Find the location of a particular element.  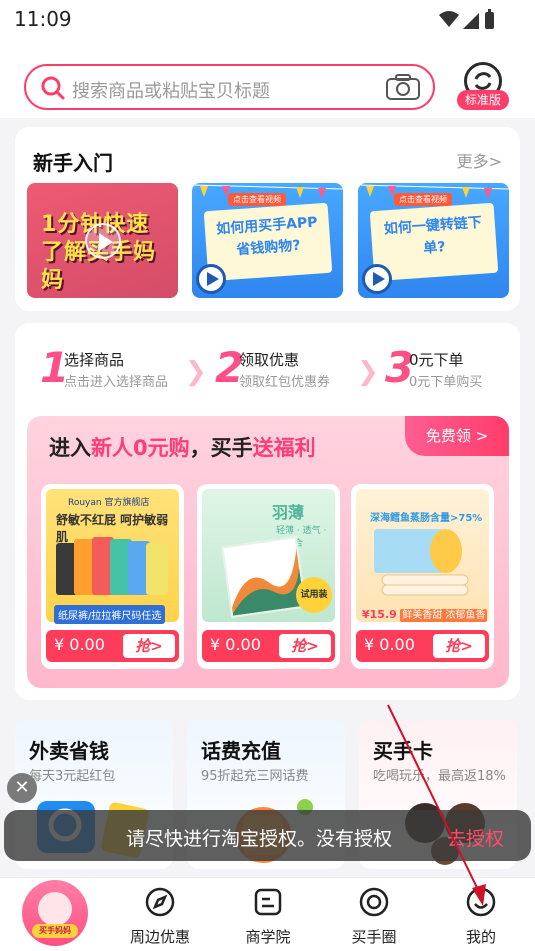

service-desc: 95折起充三网话费 is located at coordinates (255, 776).